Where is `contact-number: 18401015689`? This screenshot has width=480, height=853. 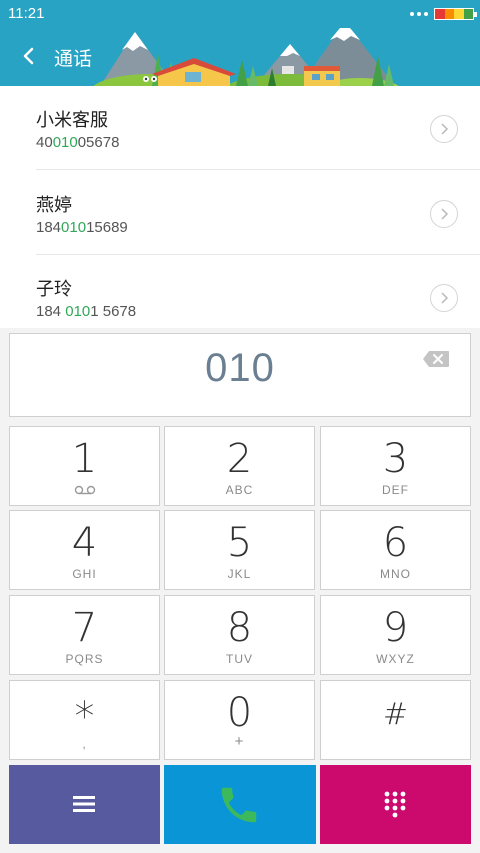
contact-number: 18401015689 is located at coordinates (82, 227).